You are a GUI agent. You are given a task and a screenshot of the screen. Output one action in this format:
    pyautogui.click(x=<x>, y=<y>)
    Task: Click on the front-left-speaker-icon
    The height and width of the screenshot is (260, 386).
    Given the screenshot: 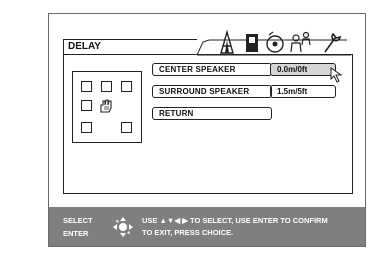 What is the action you would take?
    pyautogui.click(x=86, y=86)
    